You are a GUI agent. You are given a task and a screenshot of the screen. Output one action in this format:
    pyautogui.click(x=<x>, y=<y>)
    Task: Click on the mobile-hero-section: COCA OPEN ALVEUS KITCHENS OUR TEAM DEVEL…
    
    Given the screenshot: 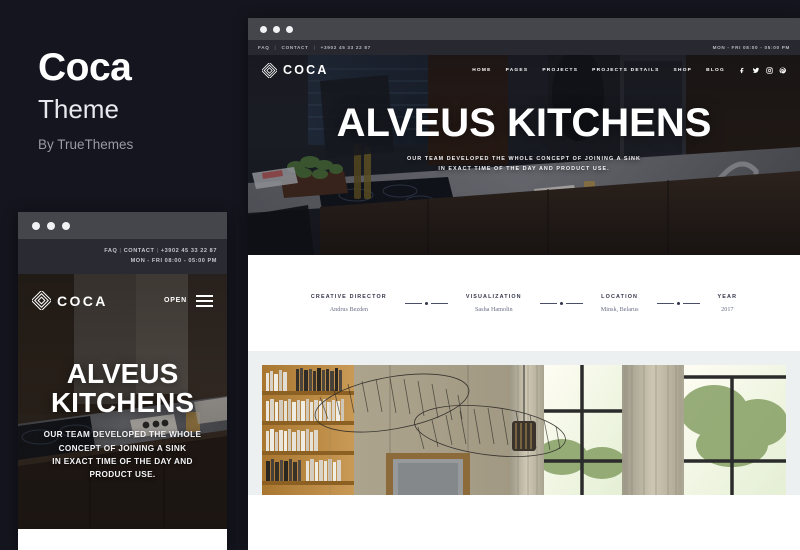 What is the action you would take?
    pyautogui.click(x=122, y=401)
    